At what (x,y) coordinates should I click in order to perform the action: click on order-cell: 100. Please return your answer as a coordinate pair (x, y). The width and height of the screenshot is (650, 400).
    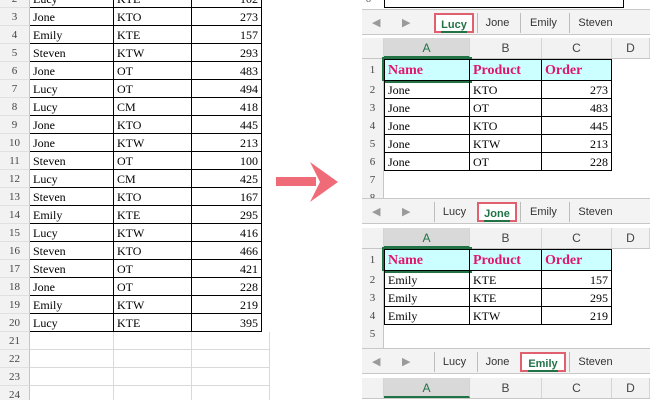
    Looking at the image, I should click on (227, 161).